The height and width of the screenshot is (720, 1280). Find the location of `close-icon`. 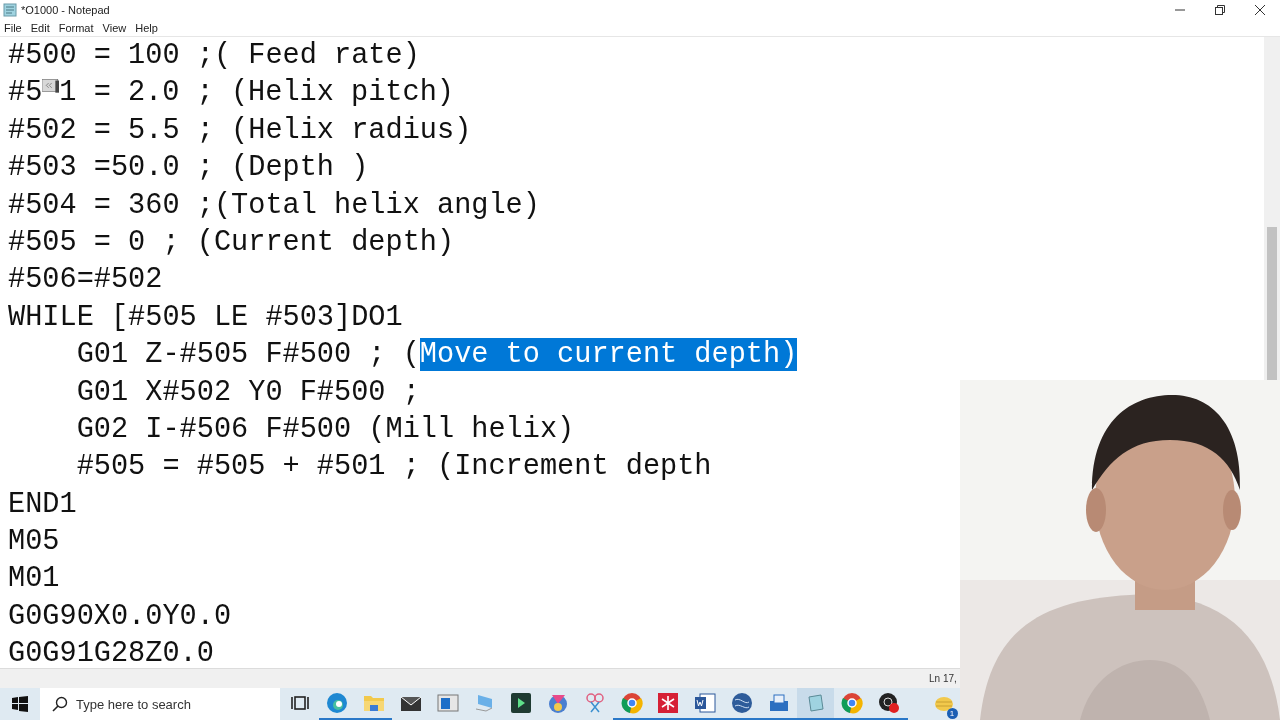

close-icon is located at coordinates (1260, 10).